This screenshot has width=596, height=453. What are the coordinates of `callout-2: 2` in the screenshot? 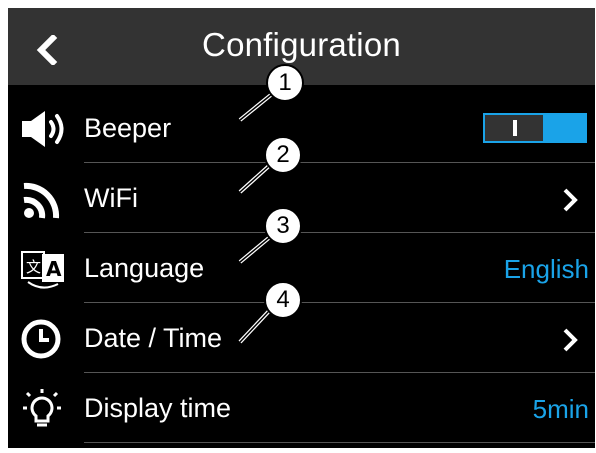 It's located at (283, 155).